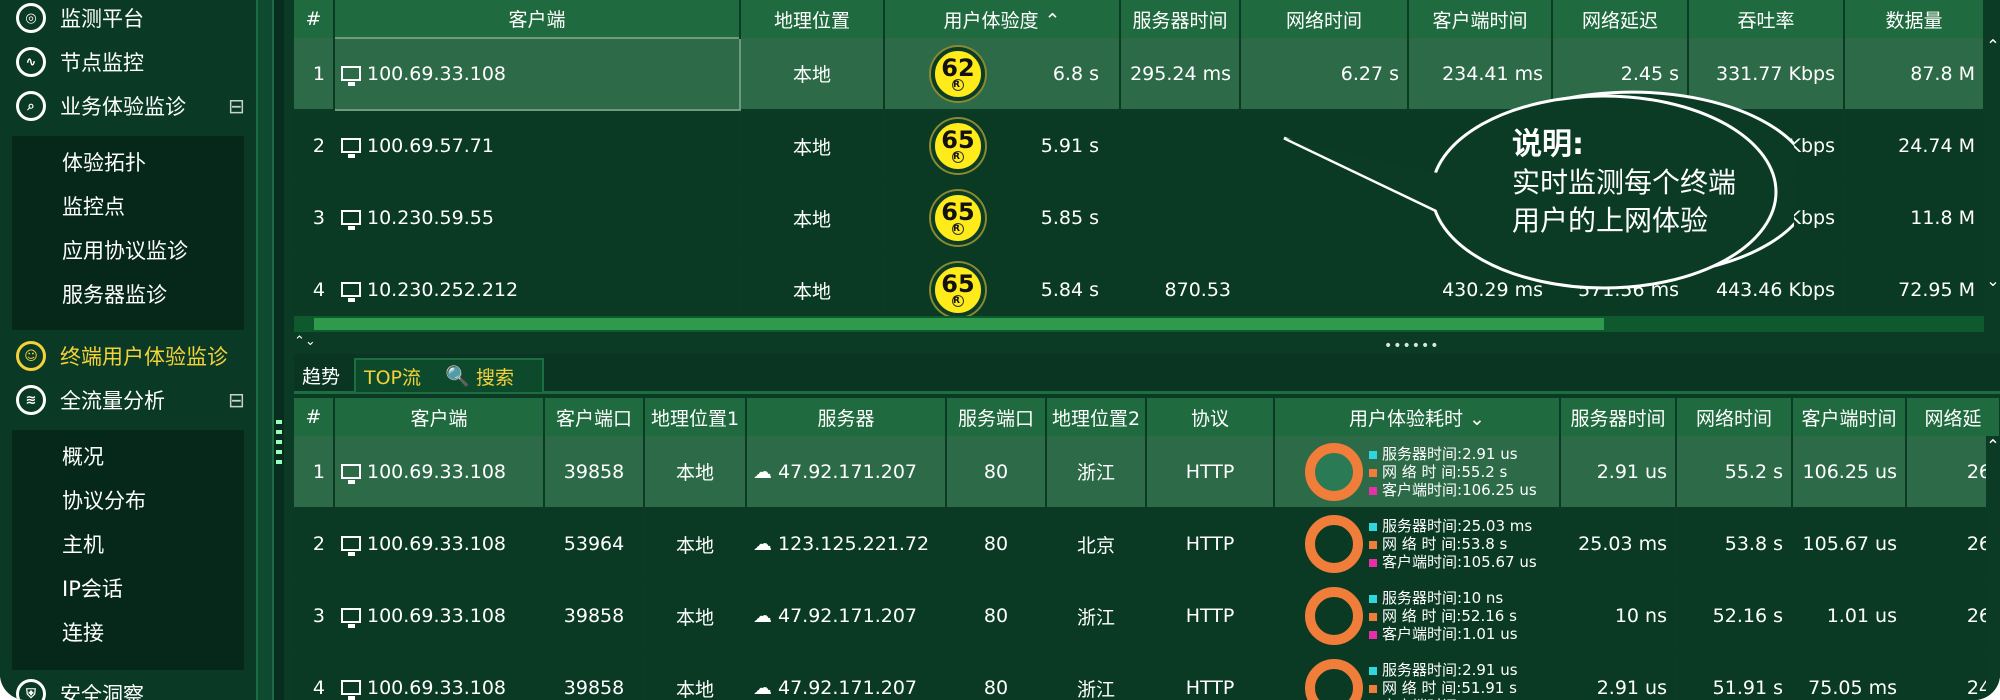  I want to click on legend-label: 客户端时间:, so click(1422, 489).